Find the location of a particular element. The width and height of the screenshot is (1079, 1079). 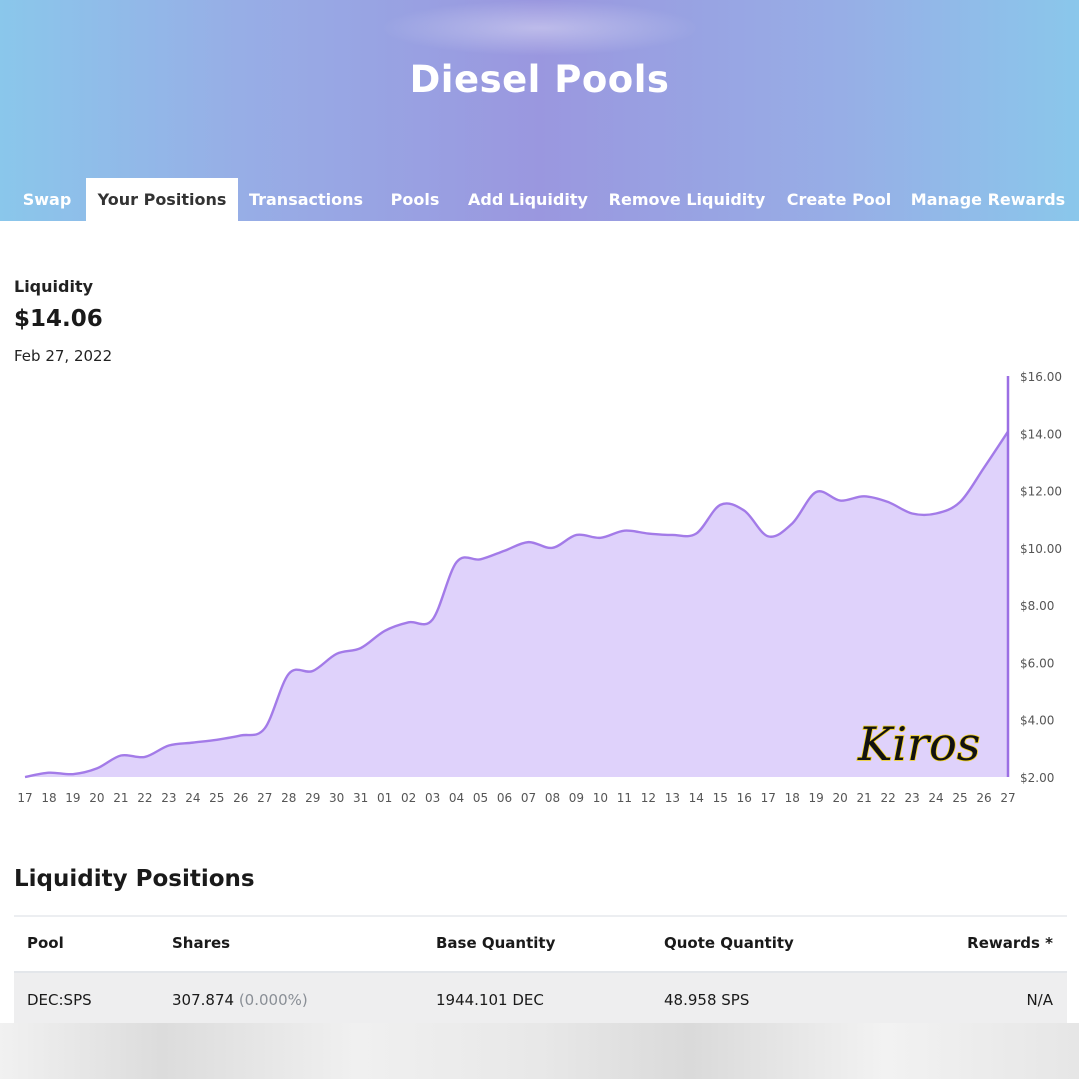

x-tick-label: 03 is located at coordinates (432, 798).